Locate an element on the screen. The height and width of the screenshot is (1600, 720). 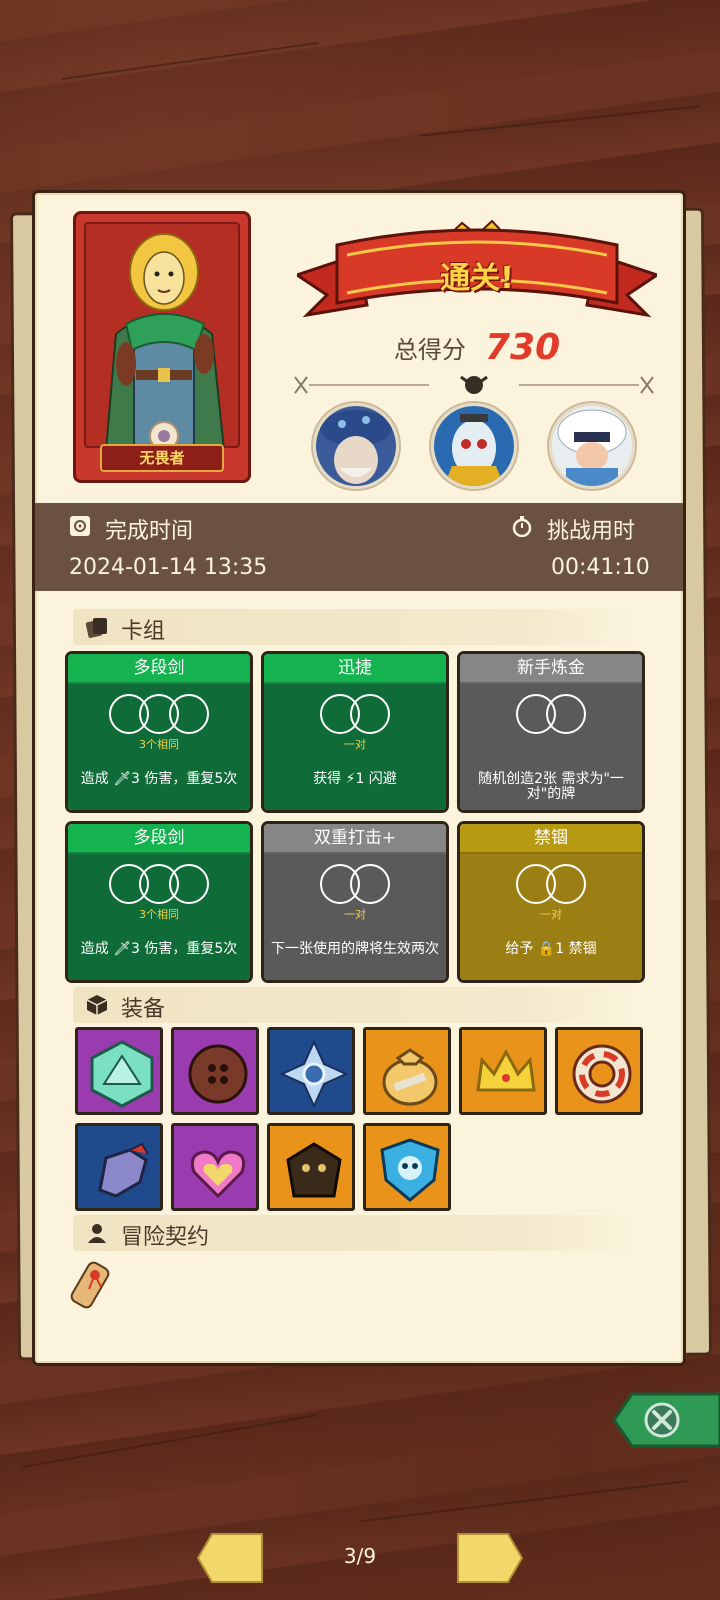
cards-icon is located at coordinates (96, 628).